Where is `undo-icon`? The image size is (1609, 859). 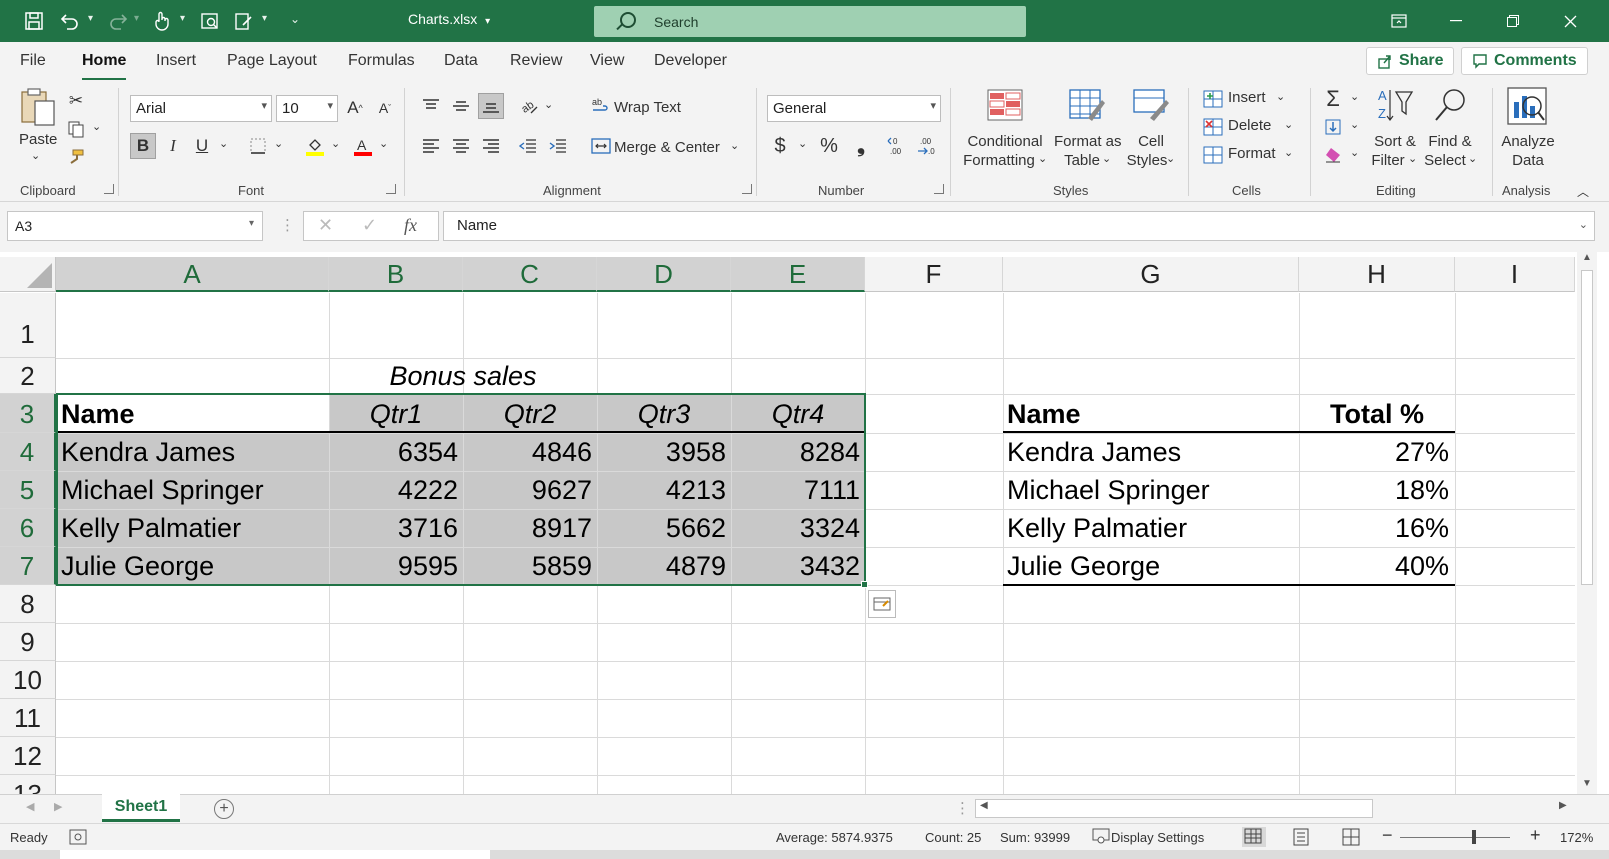 undo-icon is located at coordinates (70, 21).